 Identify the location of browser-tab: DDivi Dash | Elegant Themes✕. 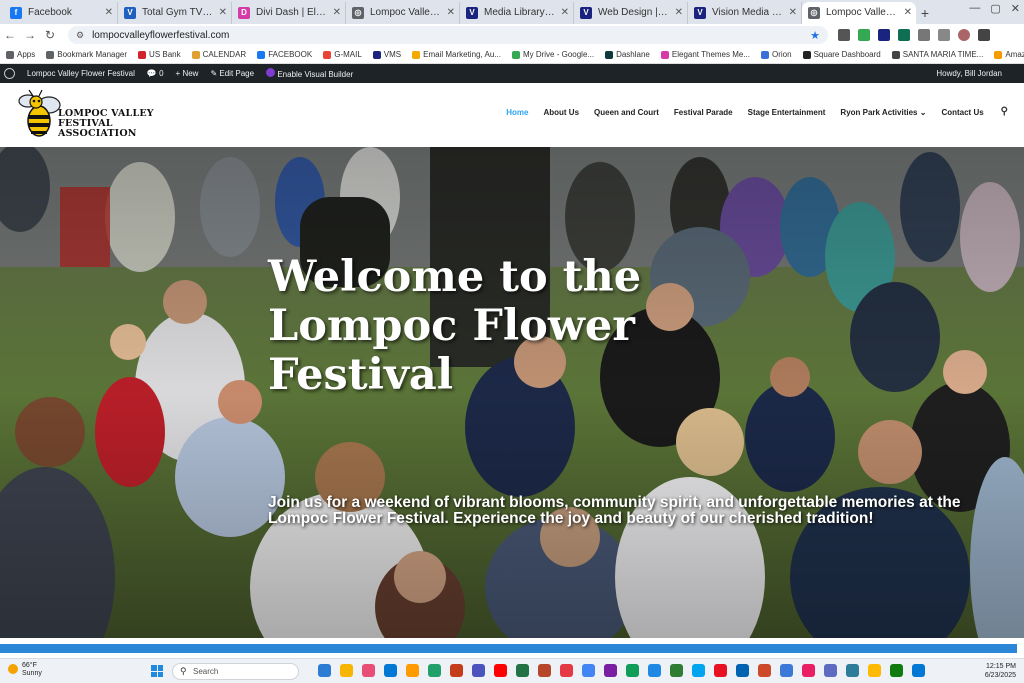
(289, 13).